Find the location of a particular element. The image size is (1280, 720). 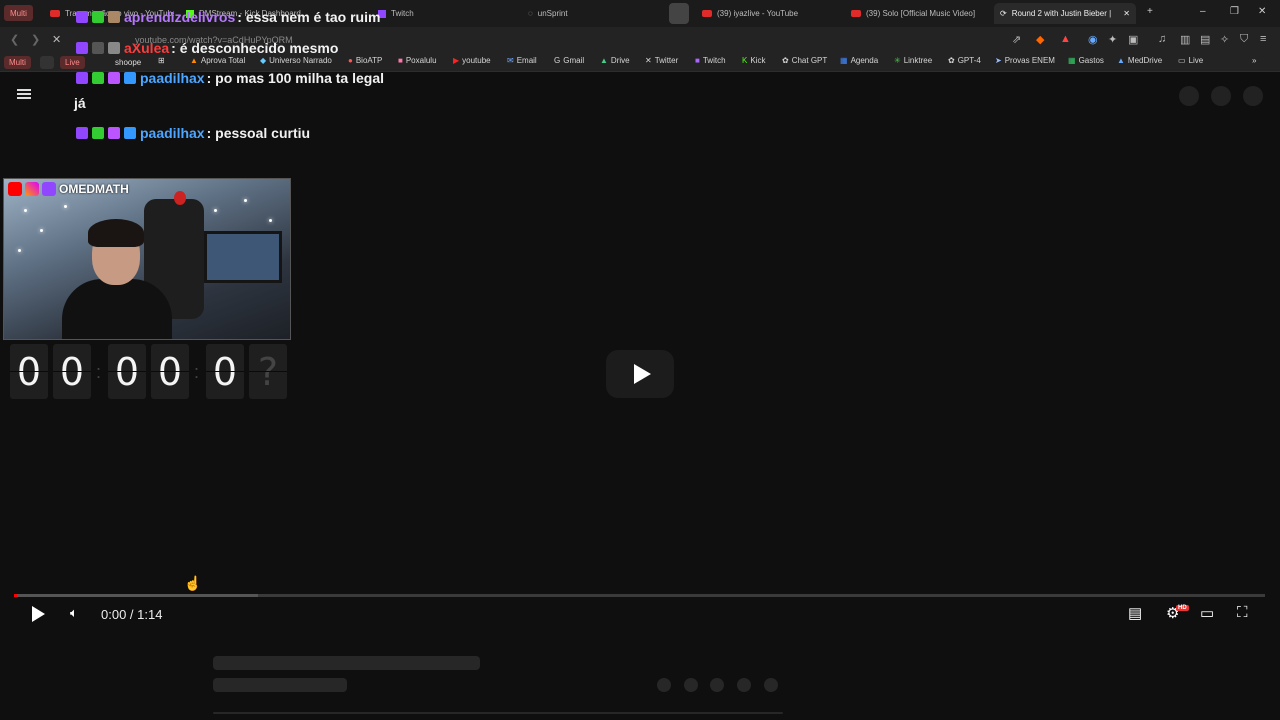

chat-username: paadilhax is located at coordinates (172, 78).